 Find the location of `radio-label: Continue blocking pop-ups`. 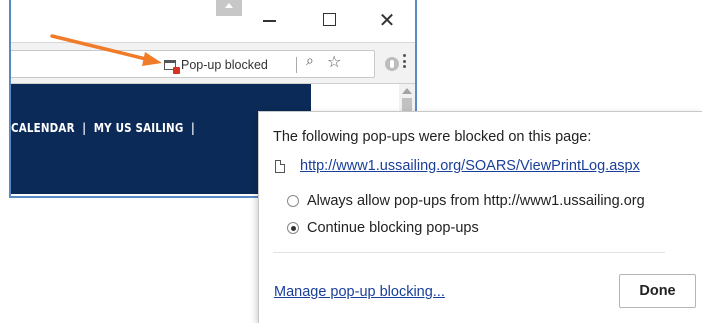

radio-label: Continue blocking pop-ups is located at coordinates (393, 228).